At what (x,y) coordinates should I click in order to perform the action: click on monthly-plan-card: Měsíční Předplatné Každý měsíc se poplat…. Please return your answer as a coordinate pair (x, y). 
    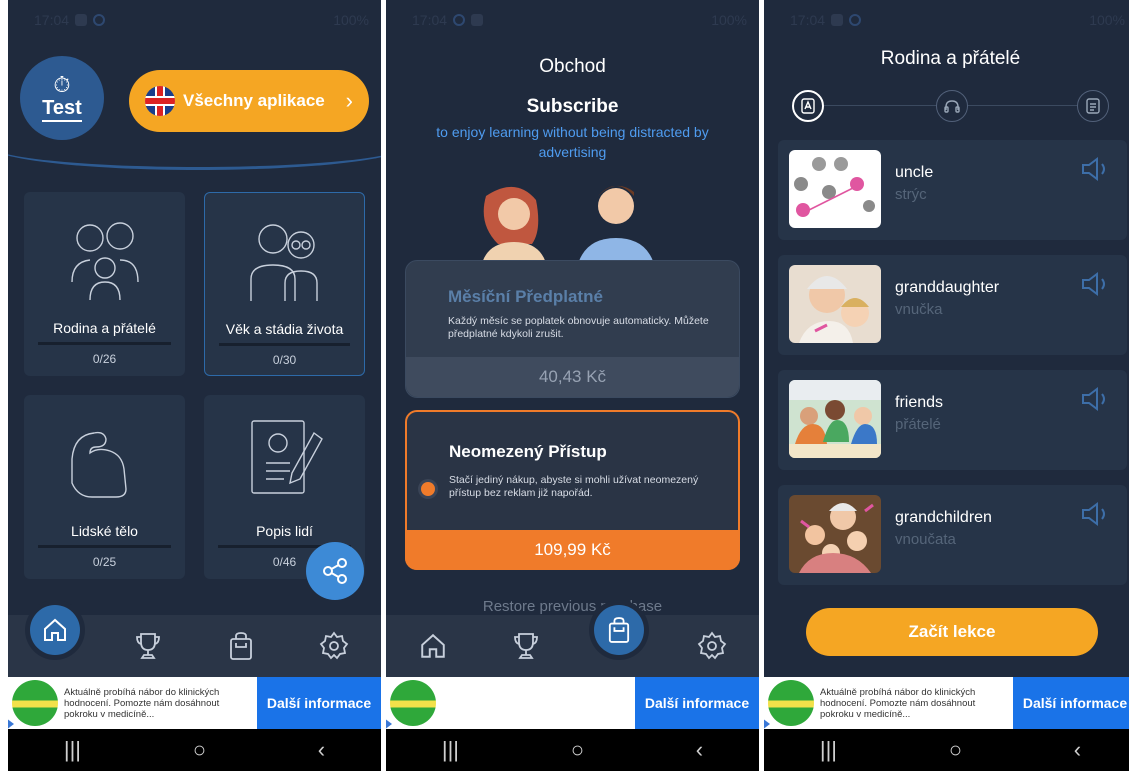
    Looking at the image, I should click on (572, 329).